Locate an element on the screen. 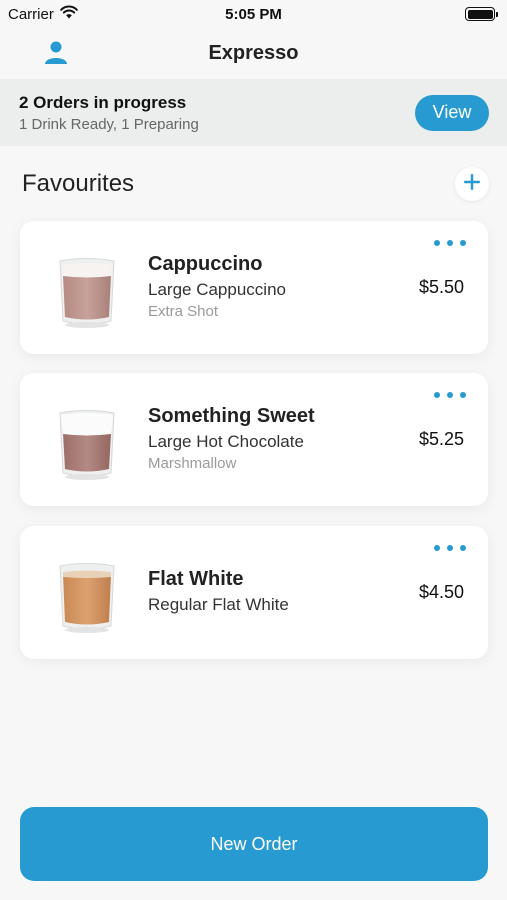 This screenshot has width=507, height=900. drink-description: Large Cappuccino is located at coordinates (217, 289).